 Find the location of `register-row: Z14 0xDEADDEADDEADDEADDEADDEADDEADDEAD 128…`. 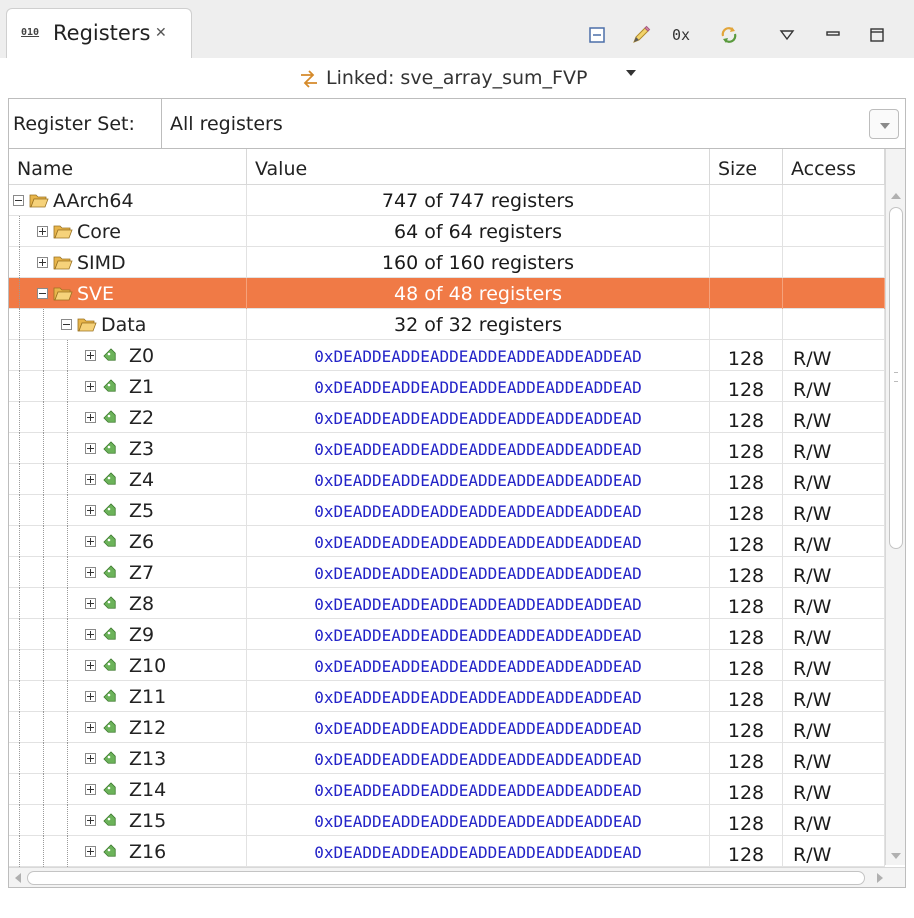

register-row: Z14 0xDEADDEADDEADDEADDEADDEADDEADDEAD 128… is located at coordinates (447, 789).